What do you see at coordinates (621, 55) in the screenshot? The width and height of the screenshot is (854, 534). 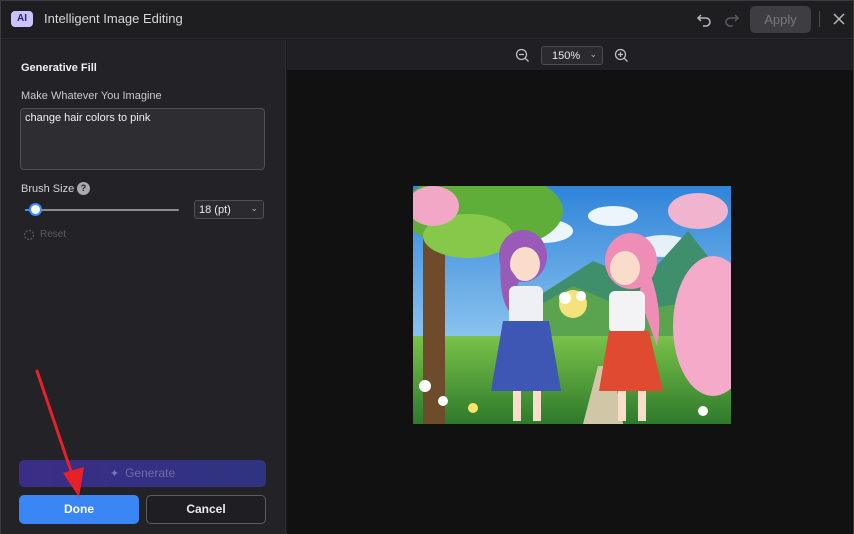 I see `zoom-in-icon` at bounding box center [621, 55].